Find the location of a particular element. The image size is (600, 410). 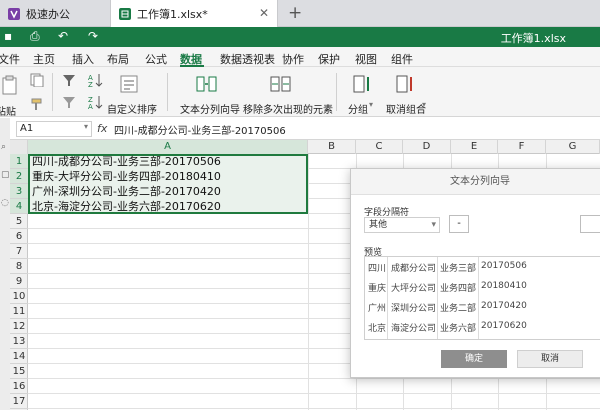

menu-components: 组件 is located at coordinates (402, 59).